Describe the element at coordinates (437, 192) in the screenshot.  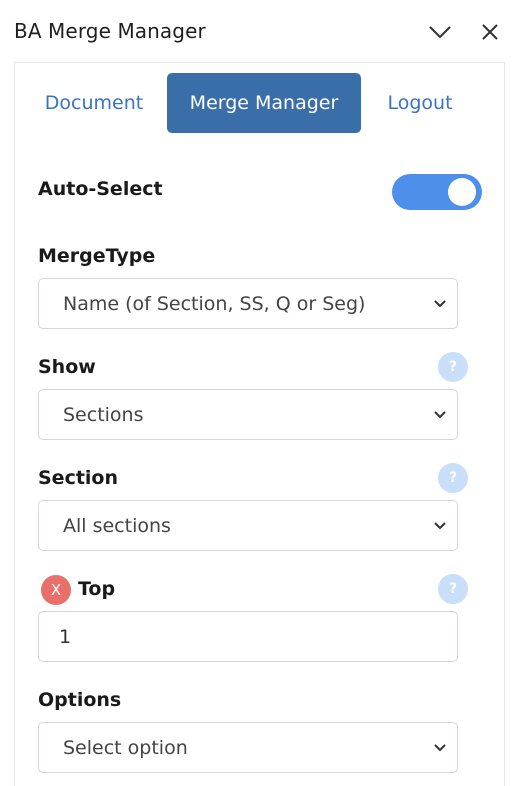
I see `auto-select-toggle` at that location.